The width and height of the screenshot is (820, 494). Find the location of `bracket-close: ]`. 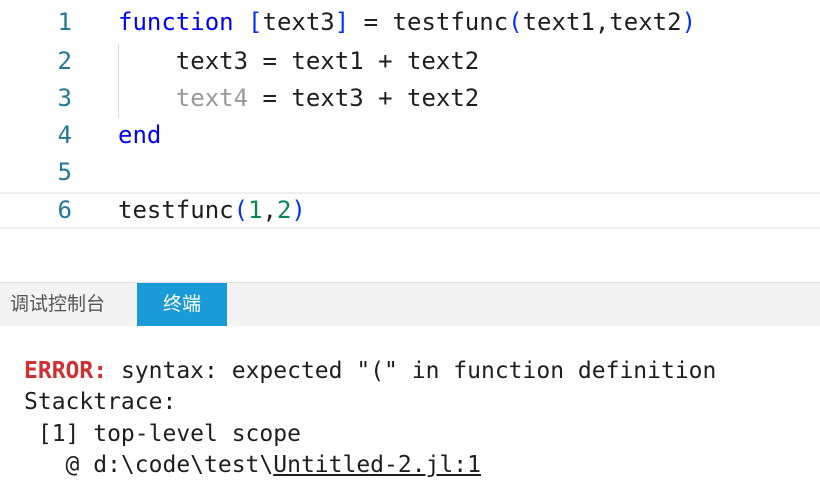

bracket-close: ] is located at coordinates (342, 22).